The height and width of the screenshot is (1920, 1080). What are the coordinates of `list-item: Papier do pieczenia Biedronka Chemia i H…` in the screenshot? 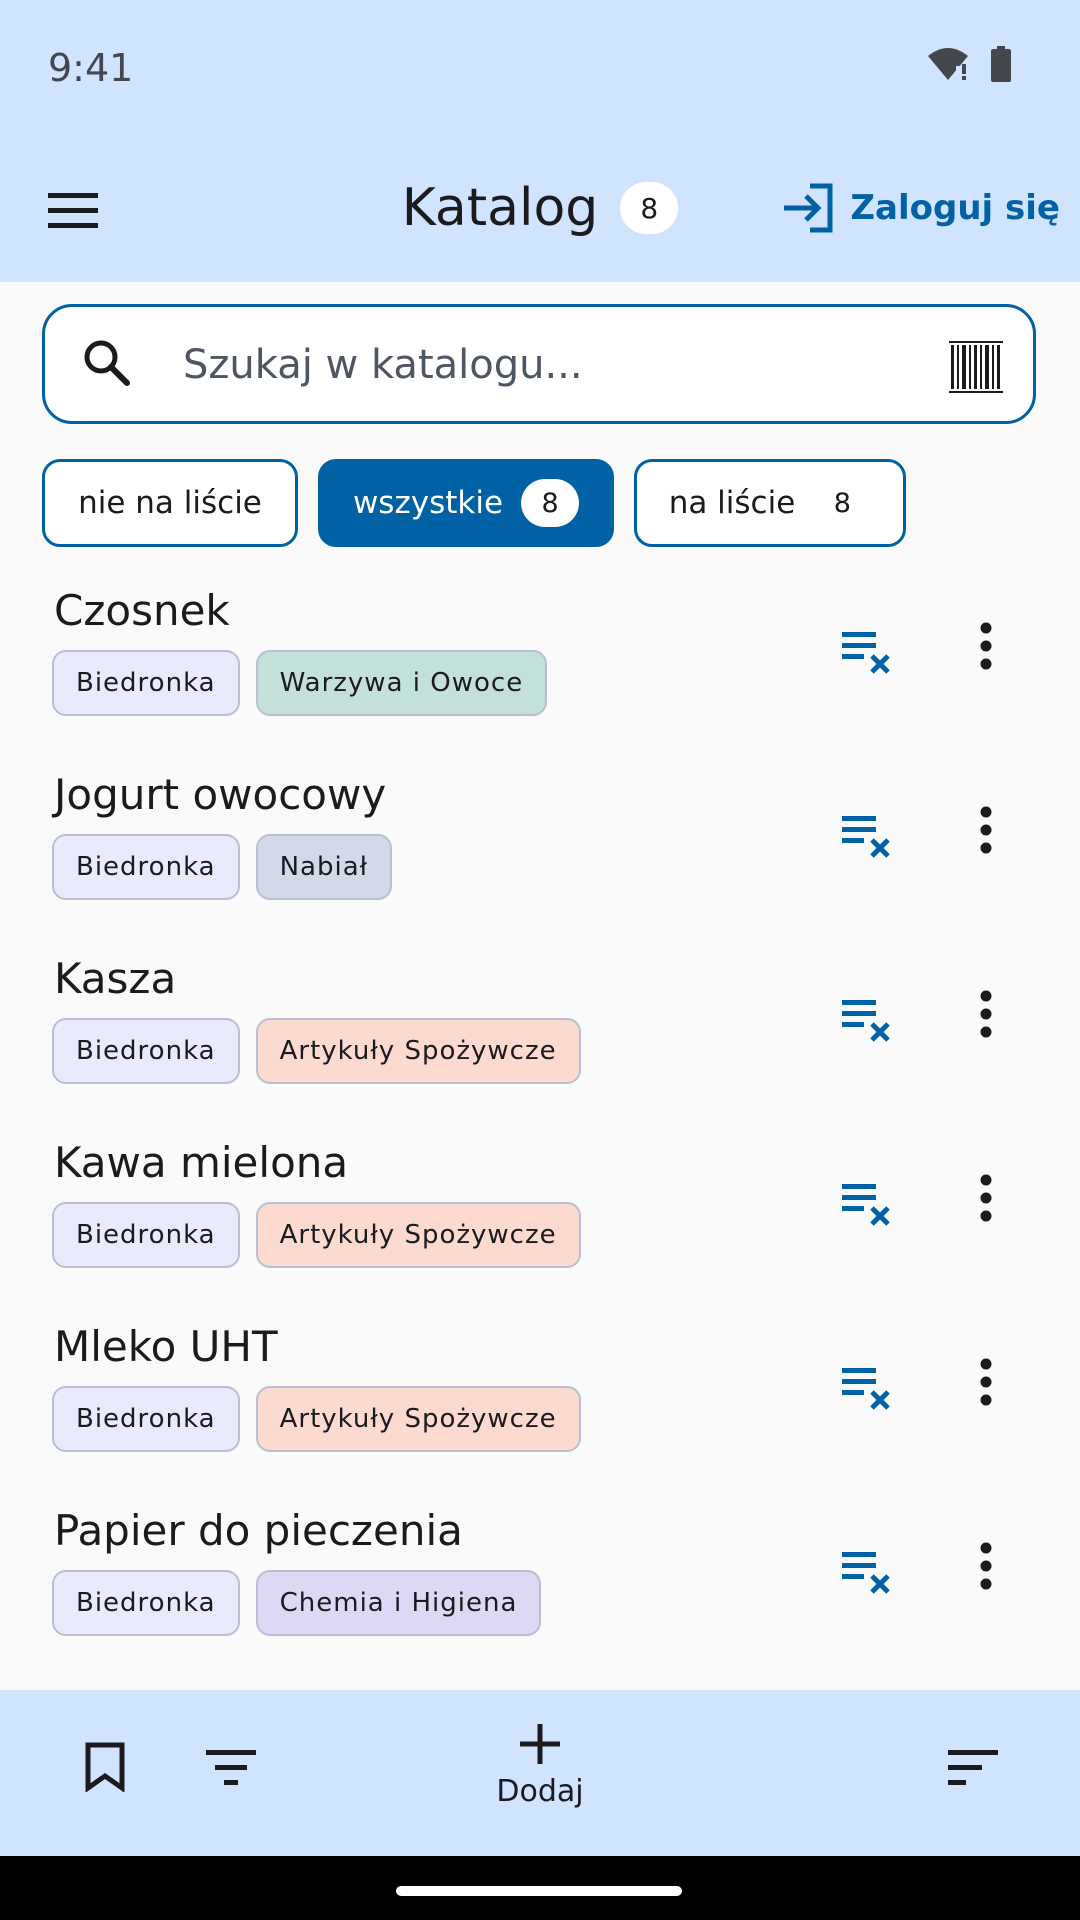 It's located at (540, 1578).